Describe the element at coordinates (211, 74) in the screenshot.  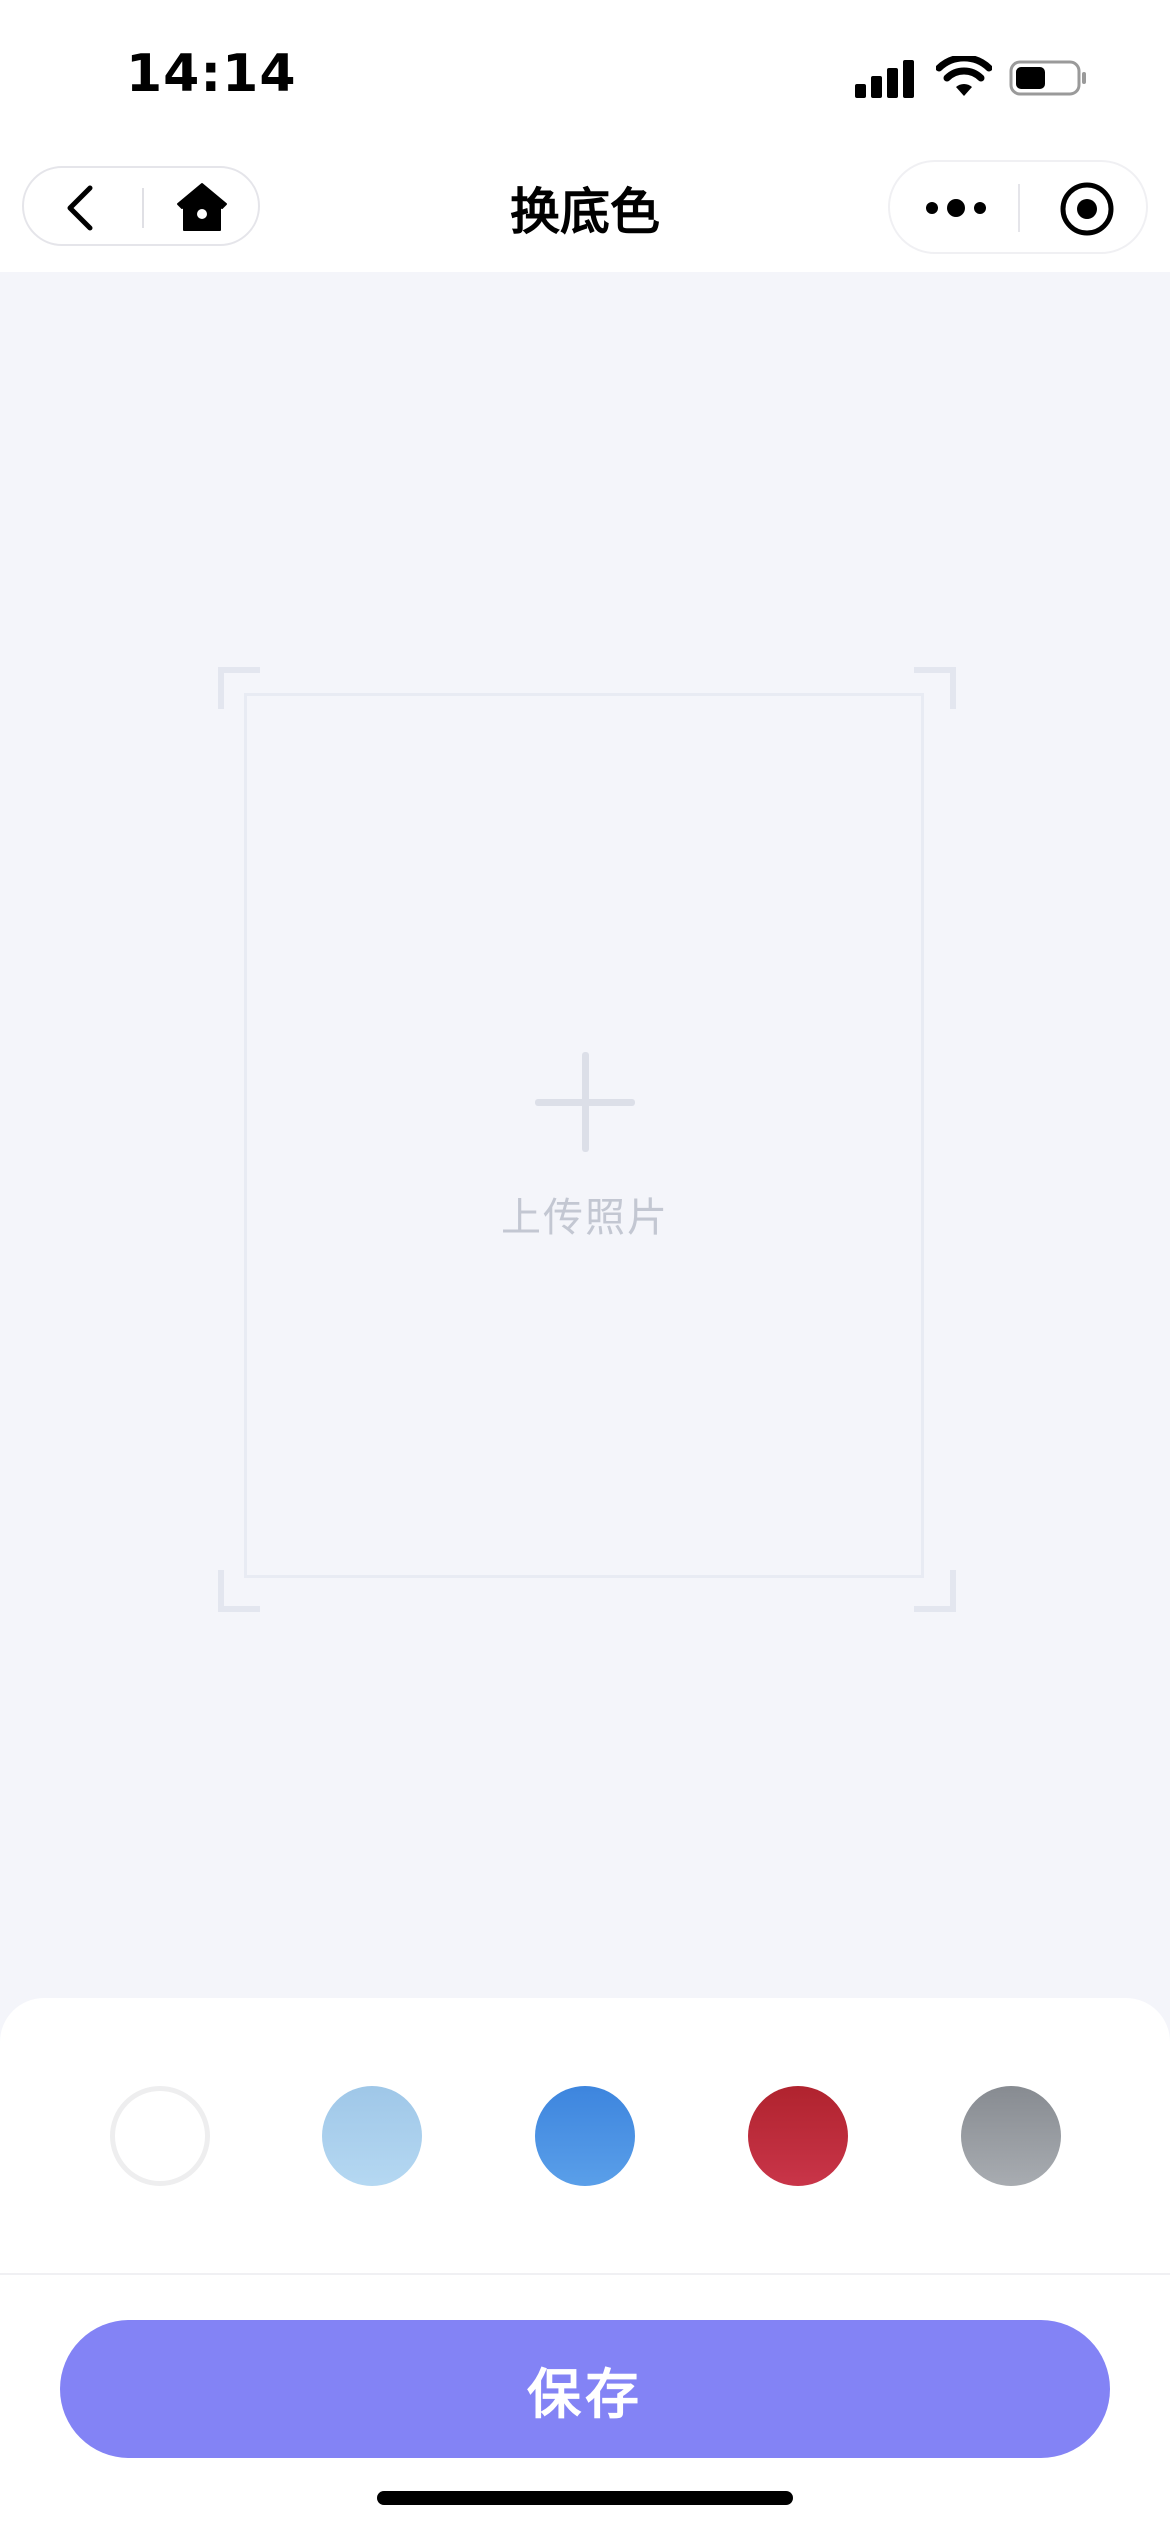
I see `status-time: 14:14` at that location.